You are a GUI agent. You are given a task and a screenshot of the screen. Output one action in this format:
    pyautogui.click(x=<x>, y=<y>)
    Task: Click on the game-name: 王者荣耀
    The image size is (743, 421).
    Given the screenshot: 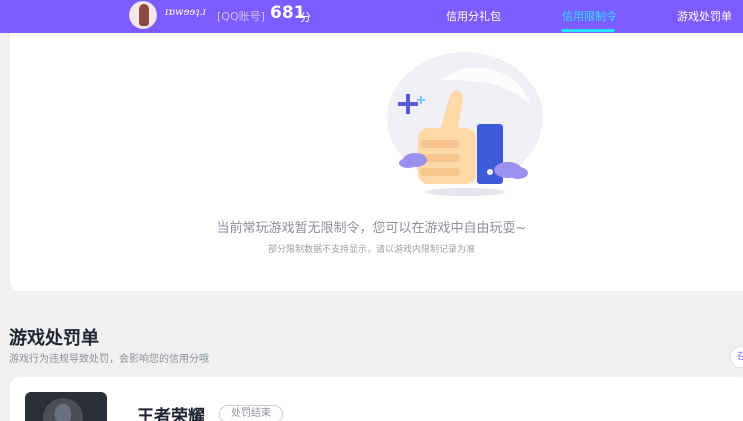 What is the action you would take?
    pyautogui.click(x=171, y=414)
    